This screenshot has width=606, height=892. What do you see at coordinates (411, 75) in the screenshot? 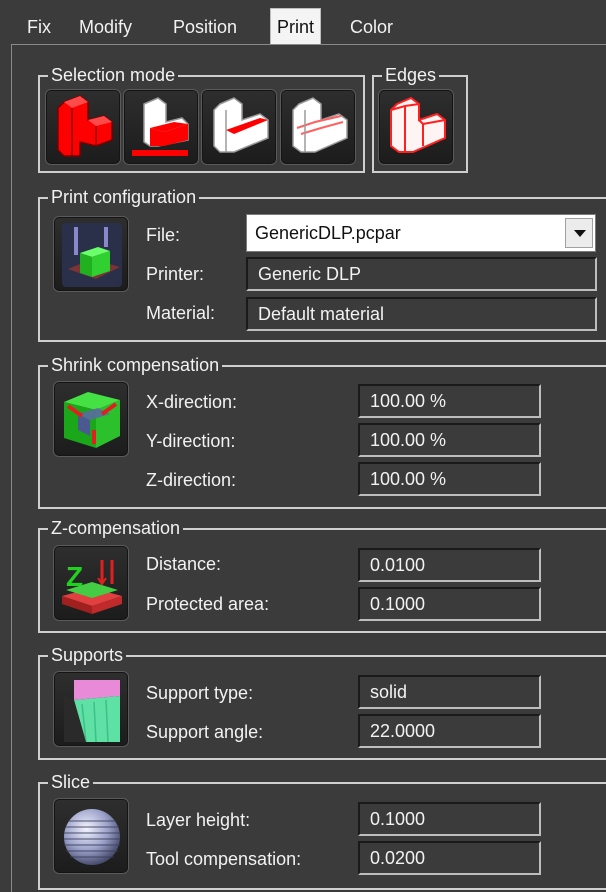
I see `edges-title: Edges` at bounding box center [411, 75].